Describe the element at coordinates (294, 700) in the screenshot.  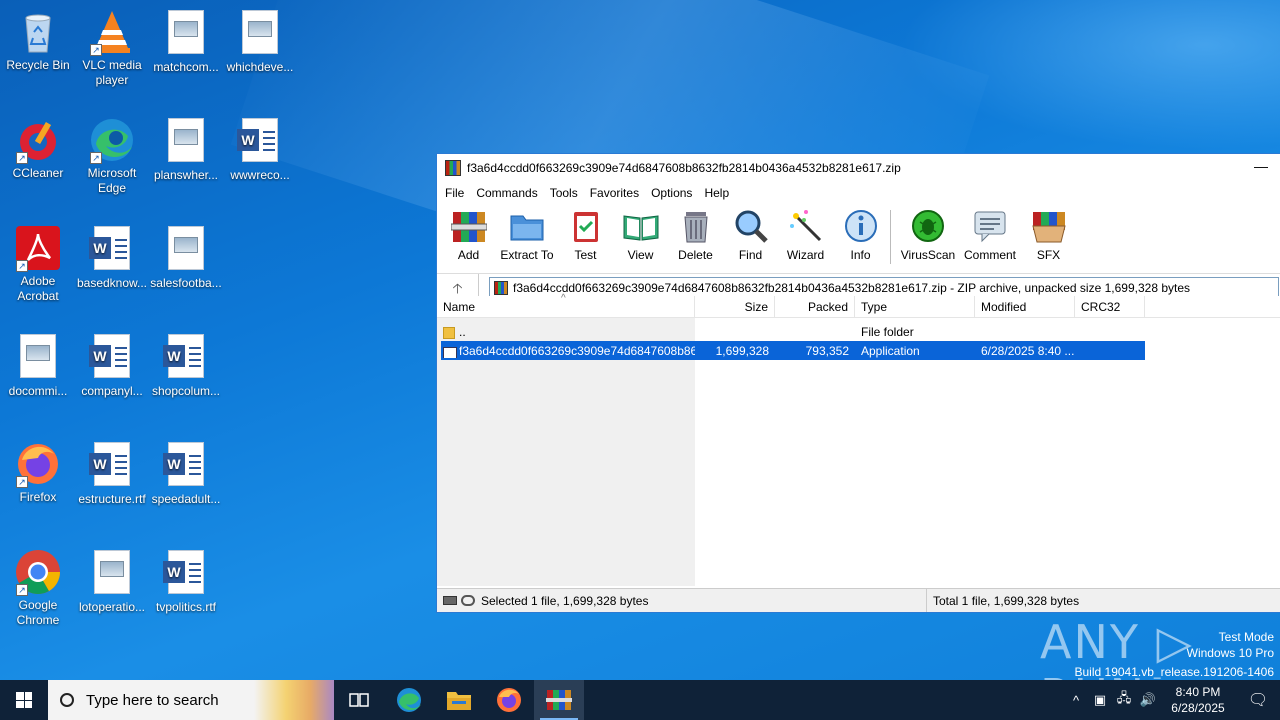
I see `search-highlight-image` at that location.